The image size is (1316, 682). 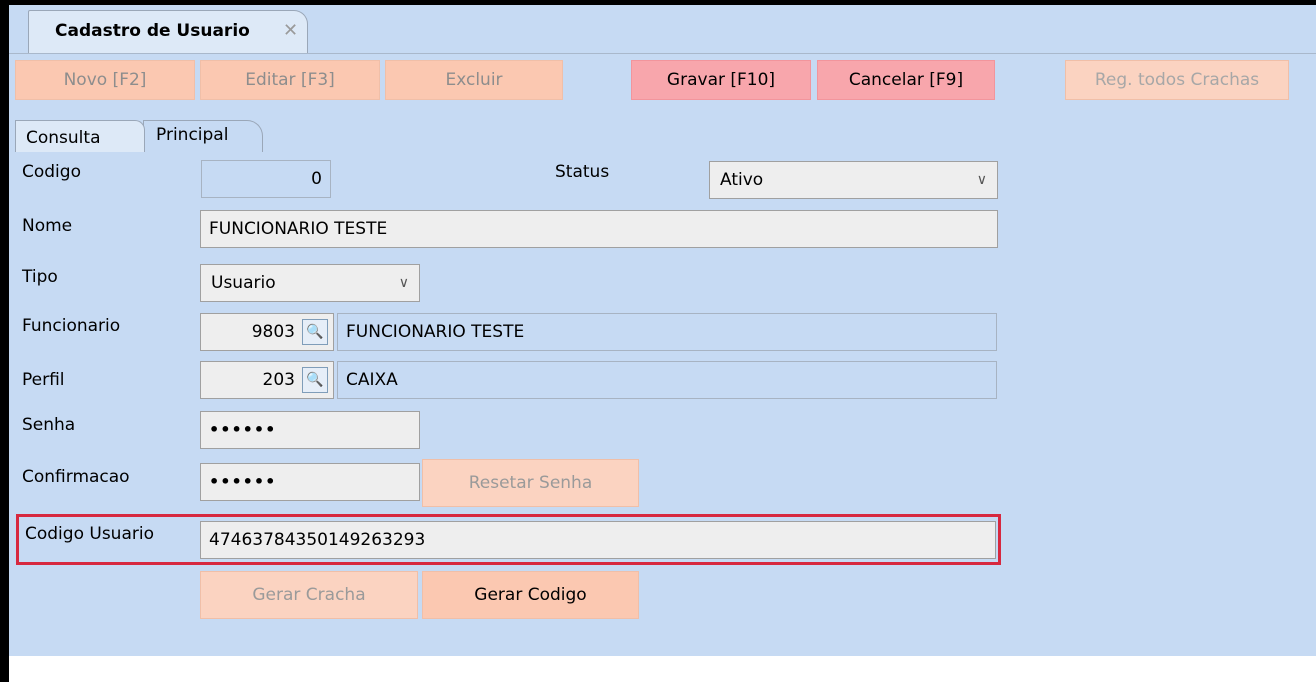 What do you see at coordinates (192, 135) in the screenshot?
I see `tab-principal-label: Principal` at bounding box center [192, 135].